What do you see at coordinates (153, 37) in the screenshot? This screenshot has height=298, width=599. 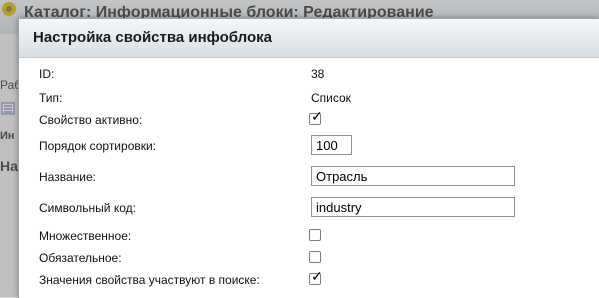 I see `dialog-title: Настройка свойства инфоблока` at bounding box center [153, 37].